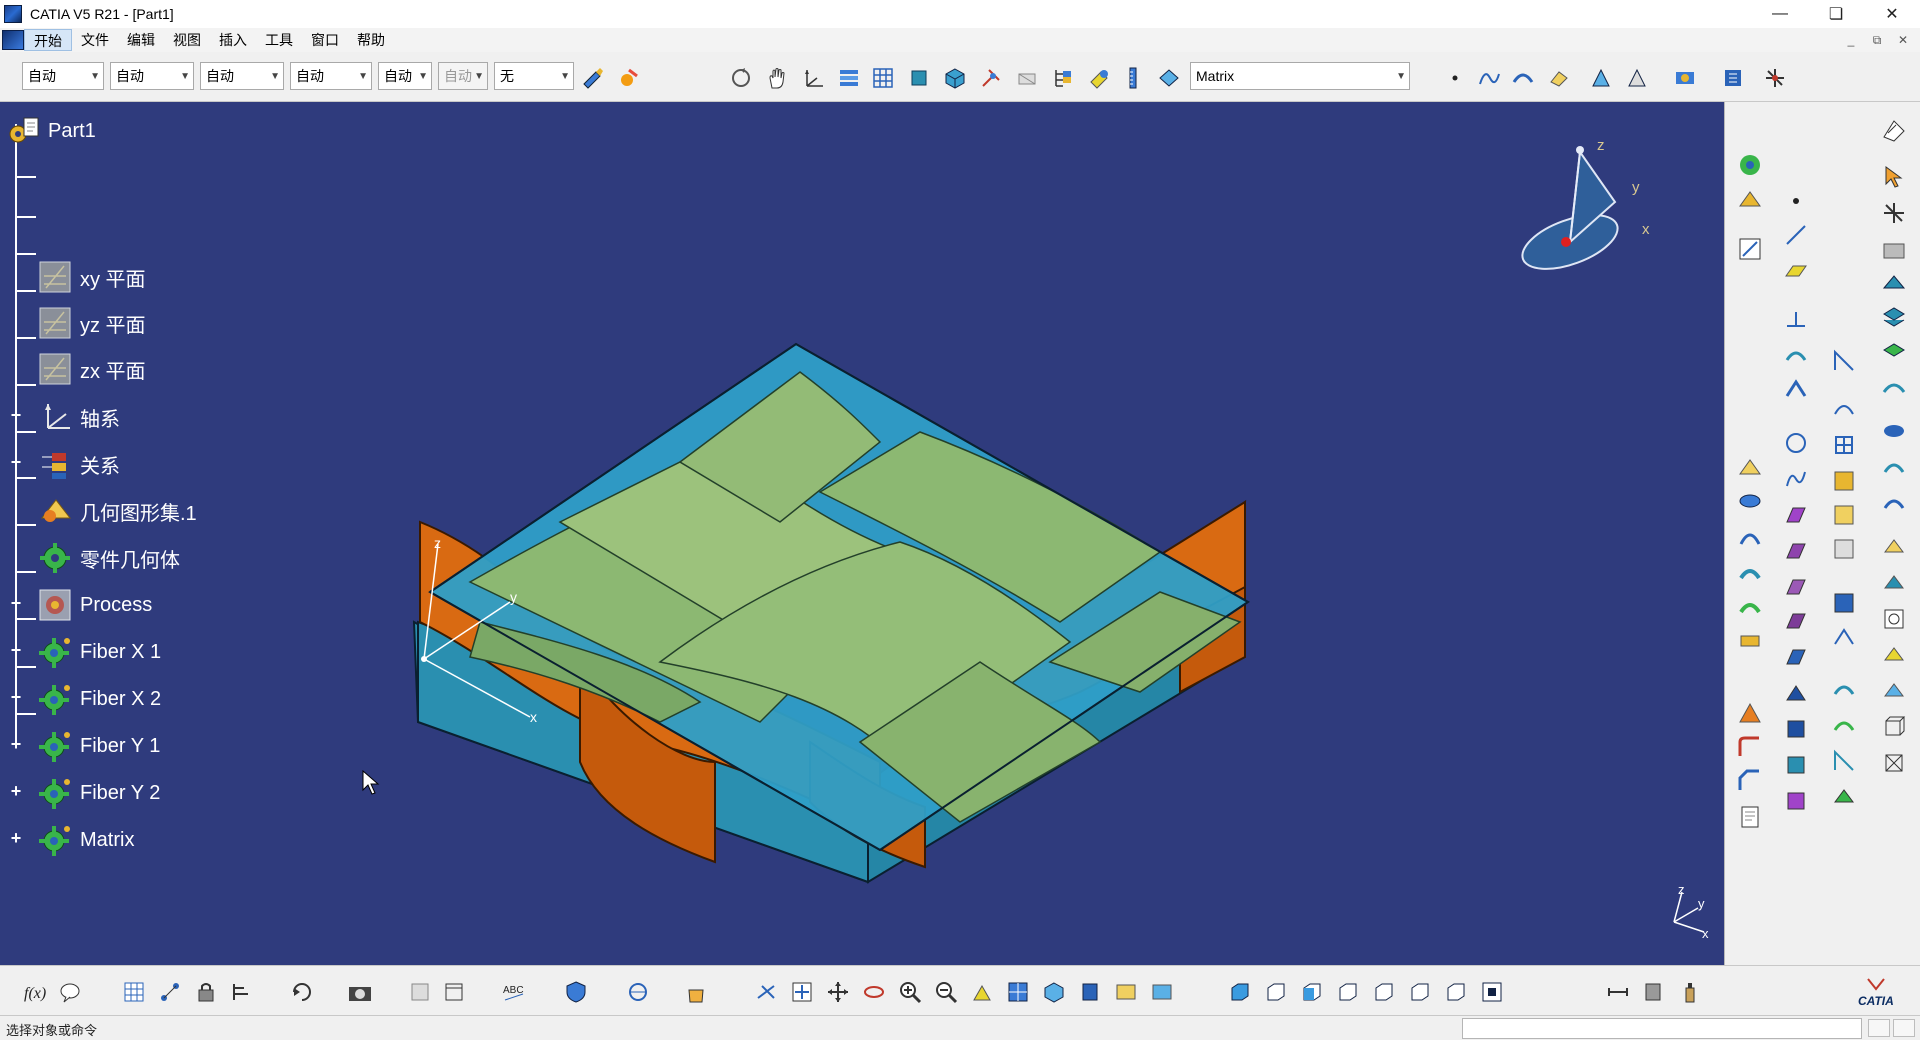 The image size is (1920, 1040). What do you see at coordinates (1796, 515) in the screenshot?
I see `extrude-icon` at bounding box center [1796, 515].